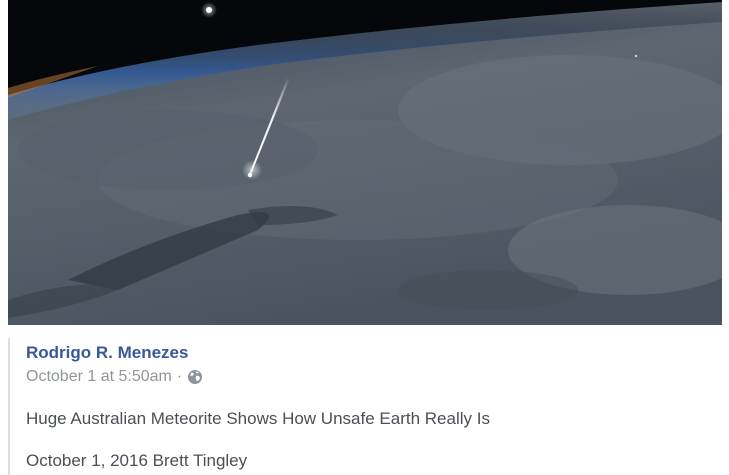 The width and height of the screenshot is (729, 475). Describe the element at coordinates (107, 353) in the screenshot. I see `author-name-link: Rodrigo R. Menezes` at that location.